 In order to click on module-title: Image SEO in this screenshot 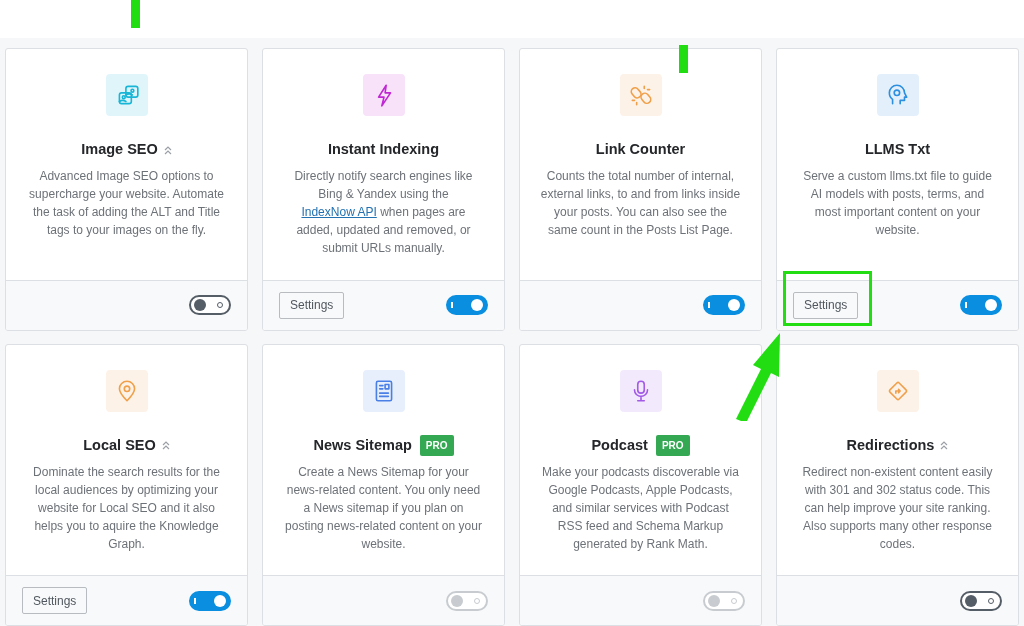, I will do `click(119, 150)`.